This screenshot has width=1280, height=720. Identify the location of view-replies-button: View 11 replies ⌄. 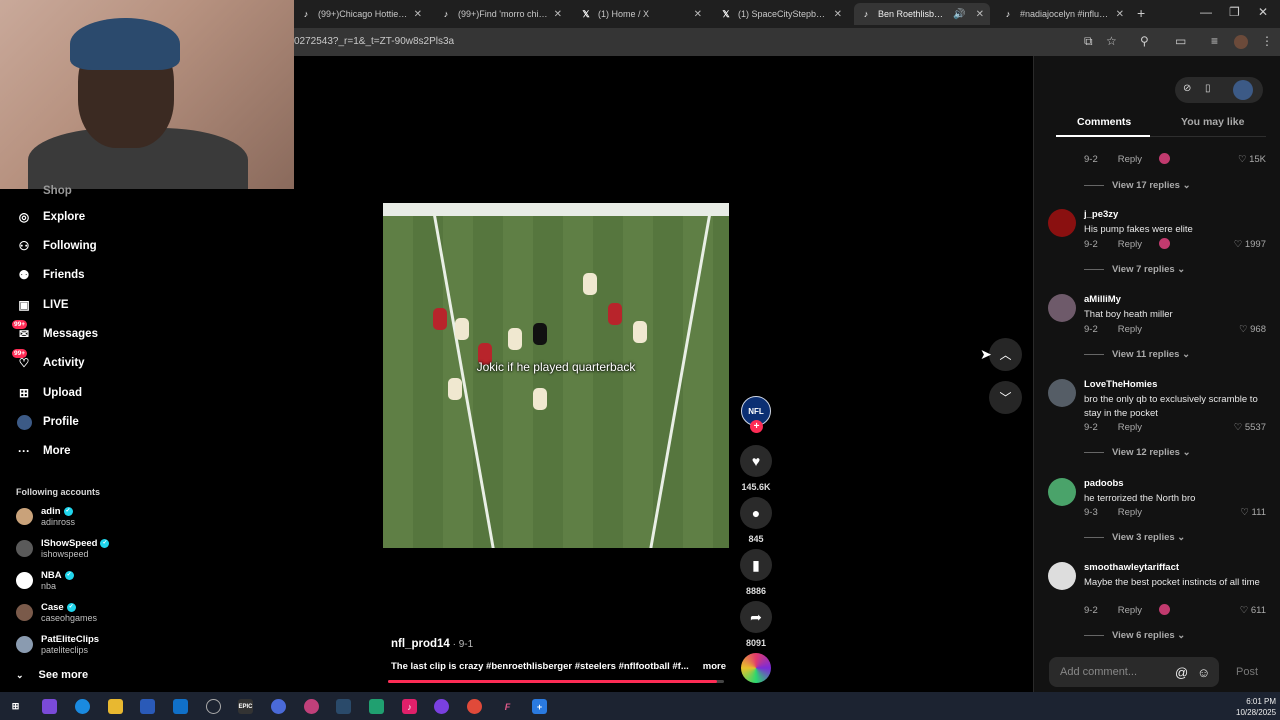
(1137, 354).